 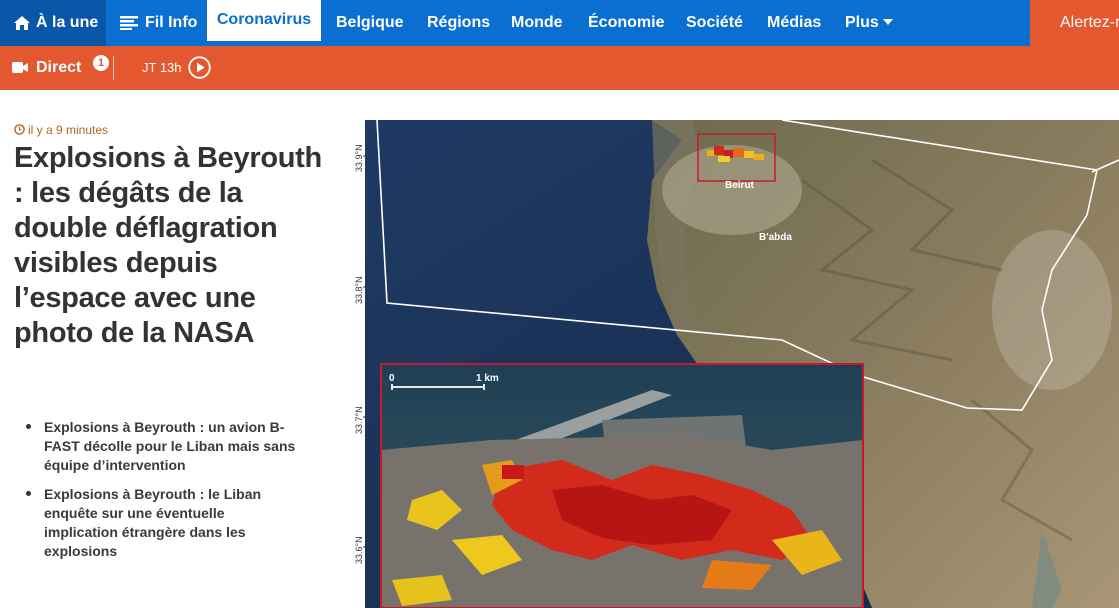 I want to click on lat-label-33-8: 33.8°N, so click(x=359, y=290).